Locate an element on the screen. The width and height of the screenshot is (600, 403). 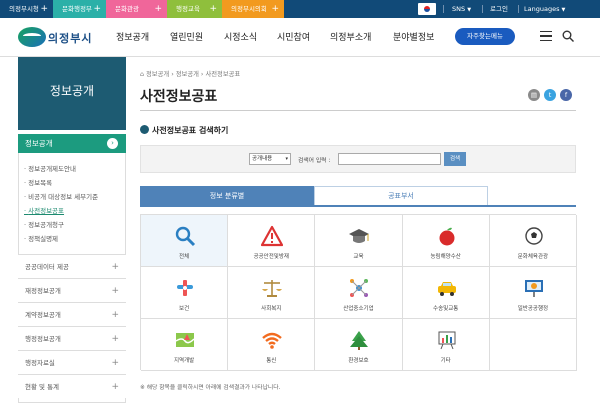
category-transport: 수송및교통 is located at coordinates (446, 293).